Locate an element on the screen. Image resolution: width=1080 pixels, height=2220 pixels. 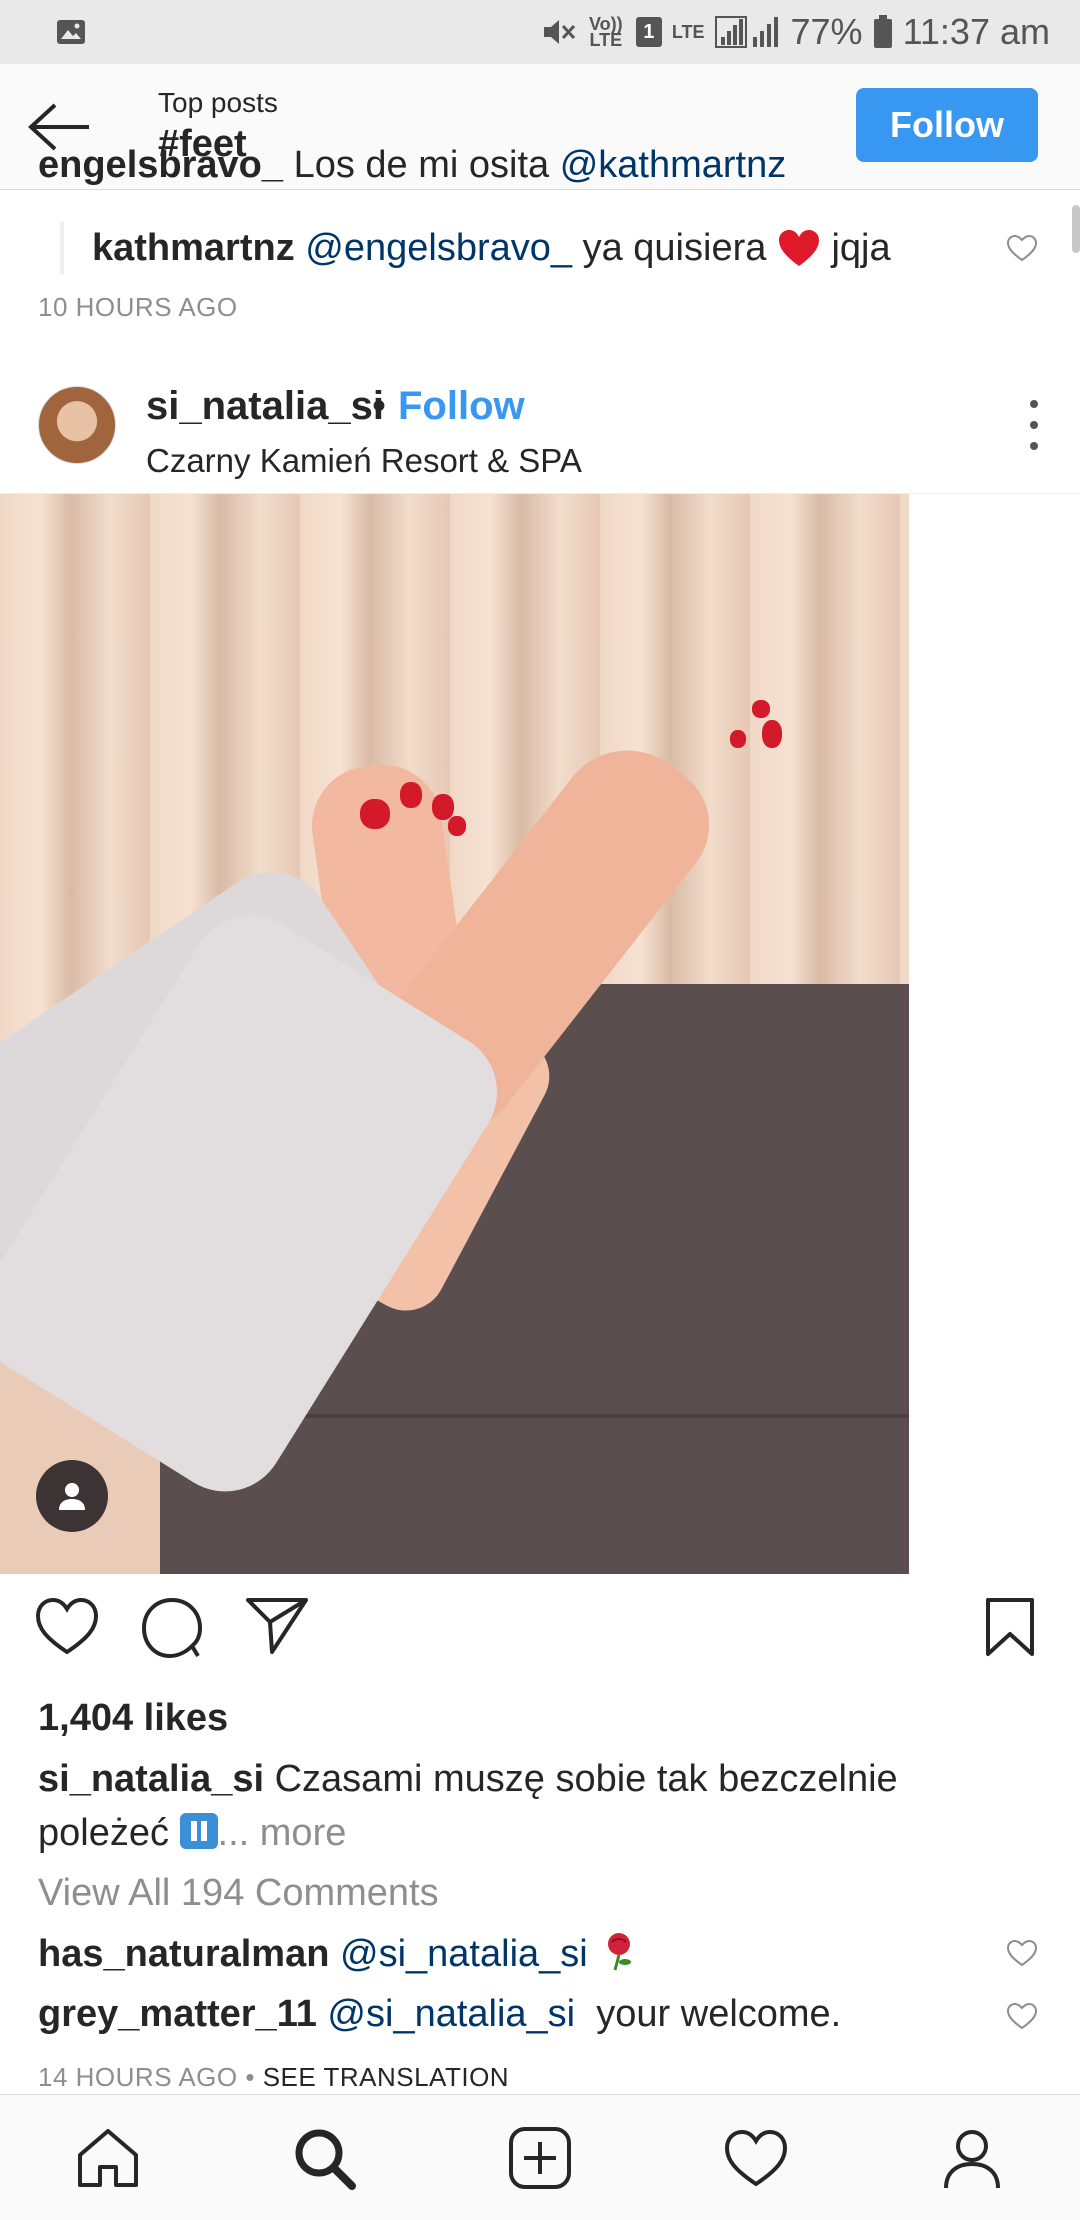
comment-username: has_naturalman is located at coordinates (183, 1954).